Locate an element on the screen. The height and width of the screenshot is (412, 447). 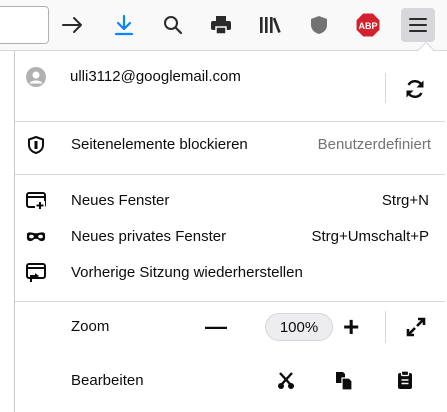
zoom-value: 100% is located at coordinates (299, 327).